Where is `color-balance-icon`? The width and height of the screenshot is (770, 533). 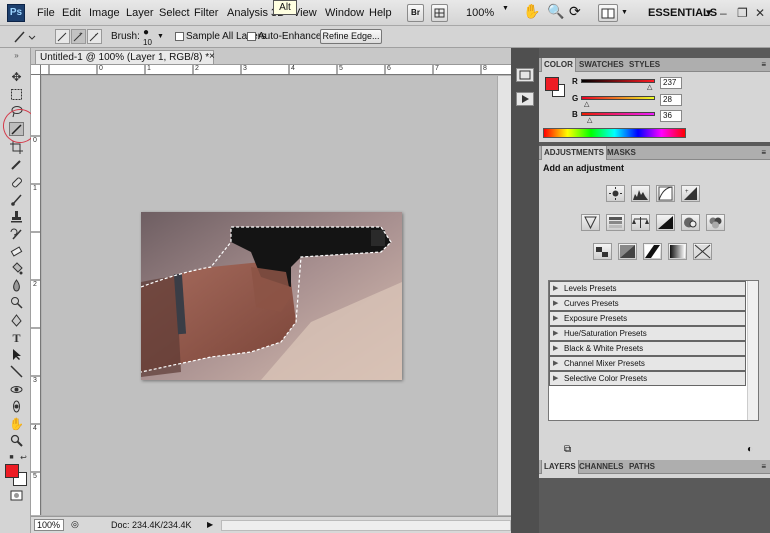
color-balance-icon is located at coordinates (640, 222).